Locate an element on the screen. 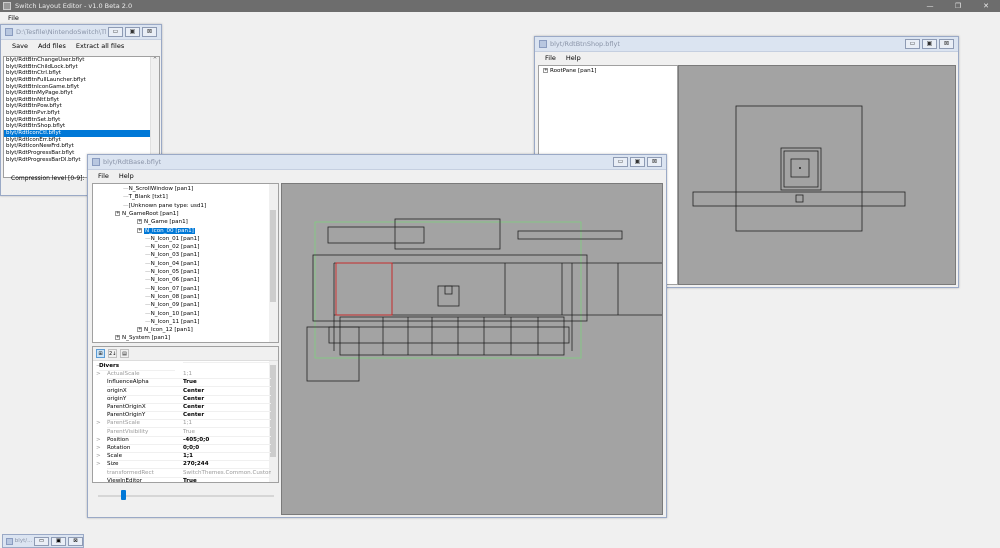 This screenshot has height=548, width=1000. property-row: > Size 270;244 is located at coordinates (182, 465).